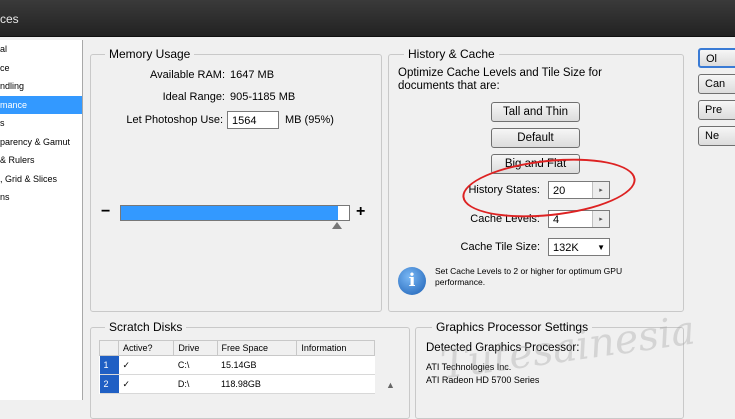 This screenshot has height=419, width=735. I want to click on row-number: 2, so click(109, 384).